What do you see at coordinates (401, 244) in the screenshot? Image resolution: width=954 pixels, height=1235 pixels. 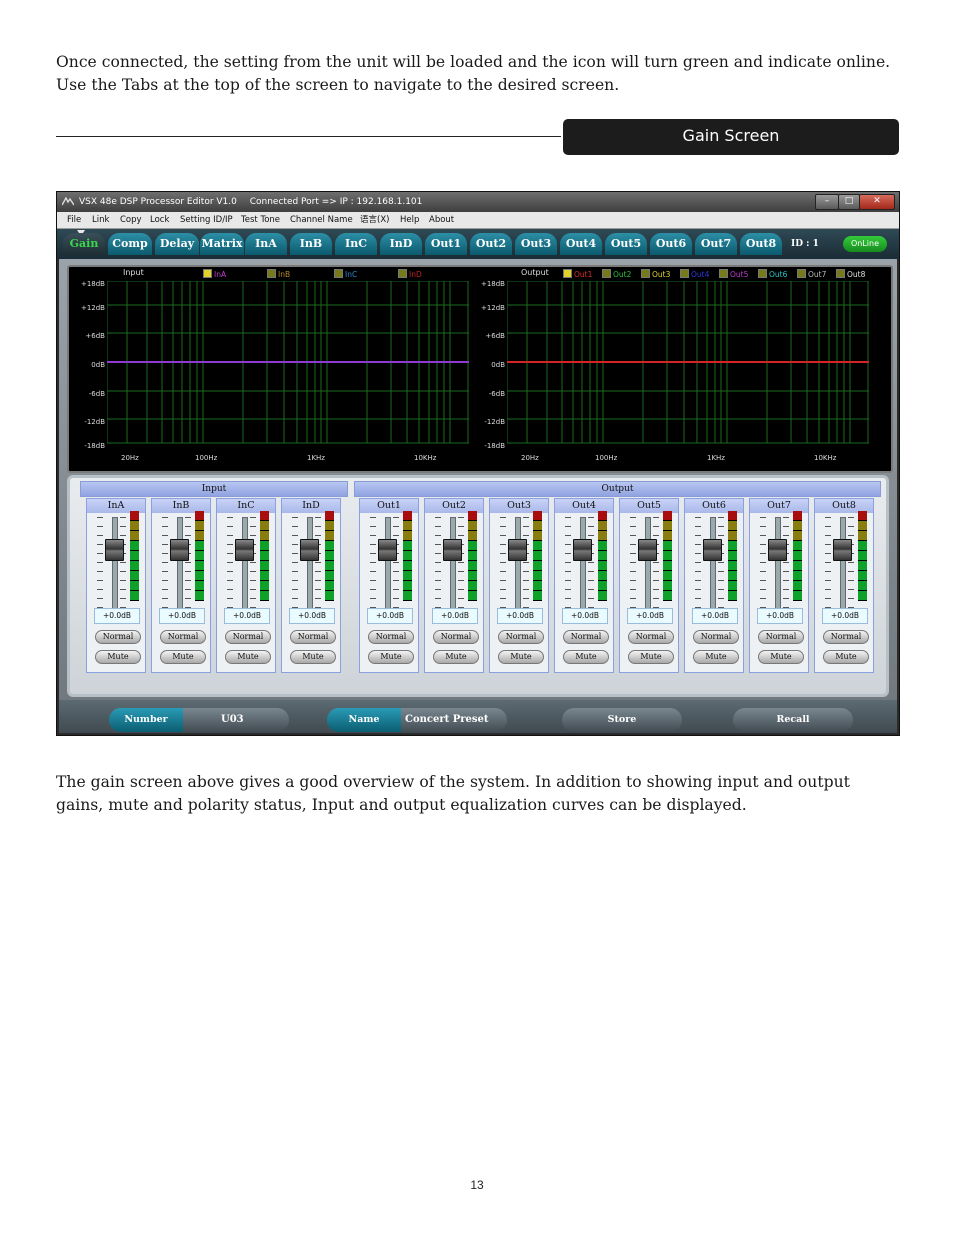 I see `tab-ind: InD` at bounding box center [401, 244].